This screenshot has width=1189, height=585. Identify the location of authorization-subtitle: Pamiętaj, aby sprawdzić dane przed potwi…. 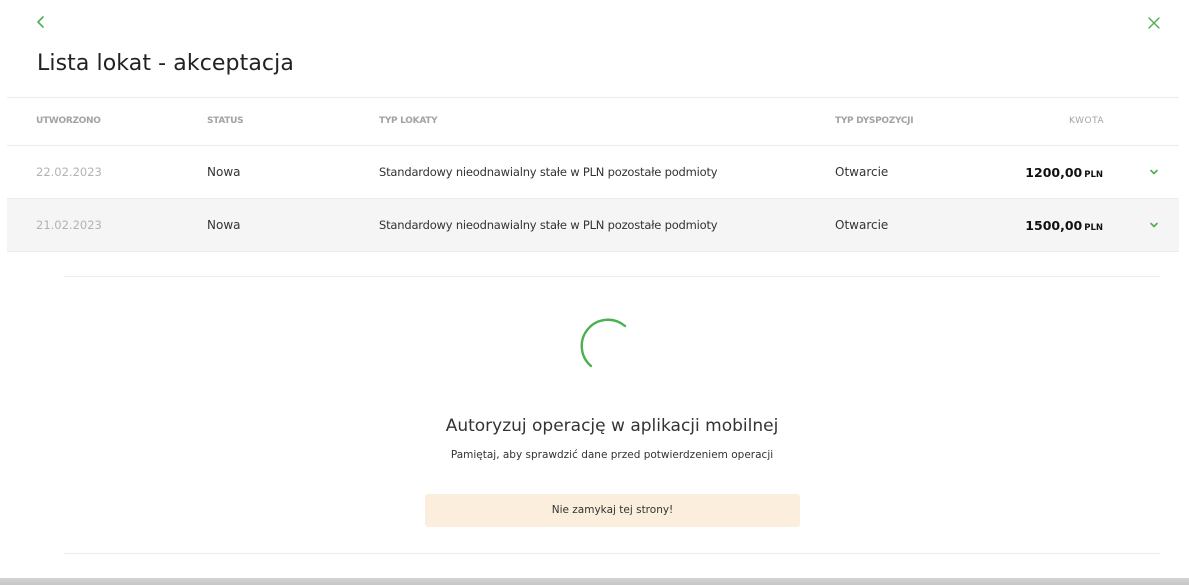
(612, 455).